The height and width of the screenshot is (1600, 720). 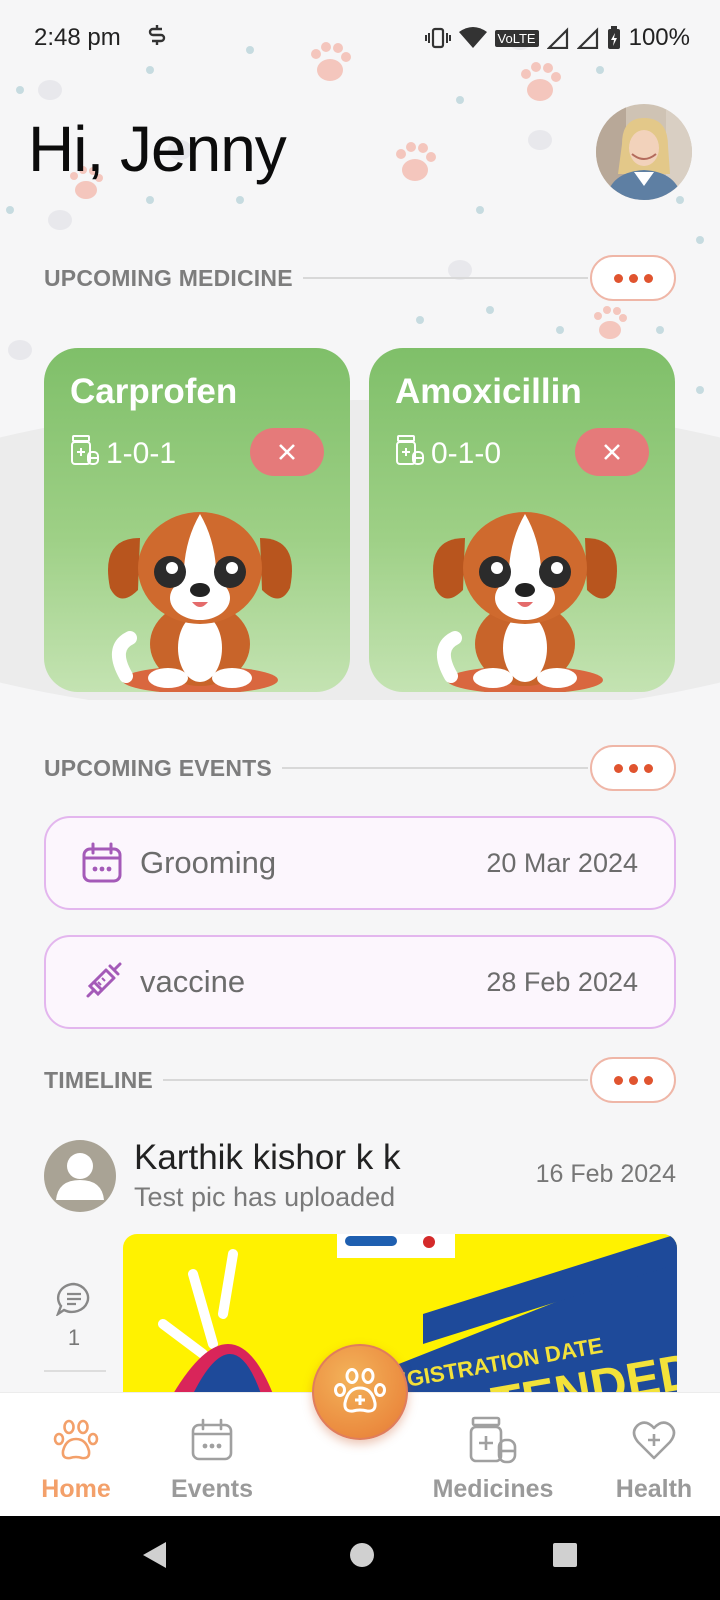 I want to click on medicine-more-button, so click(x=633, y=278).